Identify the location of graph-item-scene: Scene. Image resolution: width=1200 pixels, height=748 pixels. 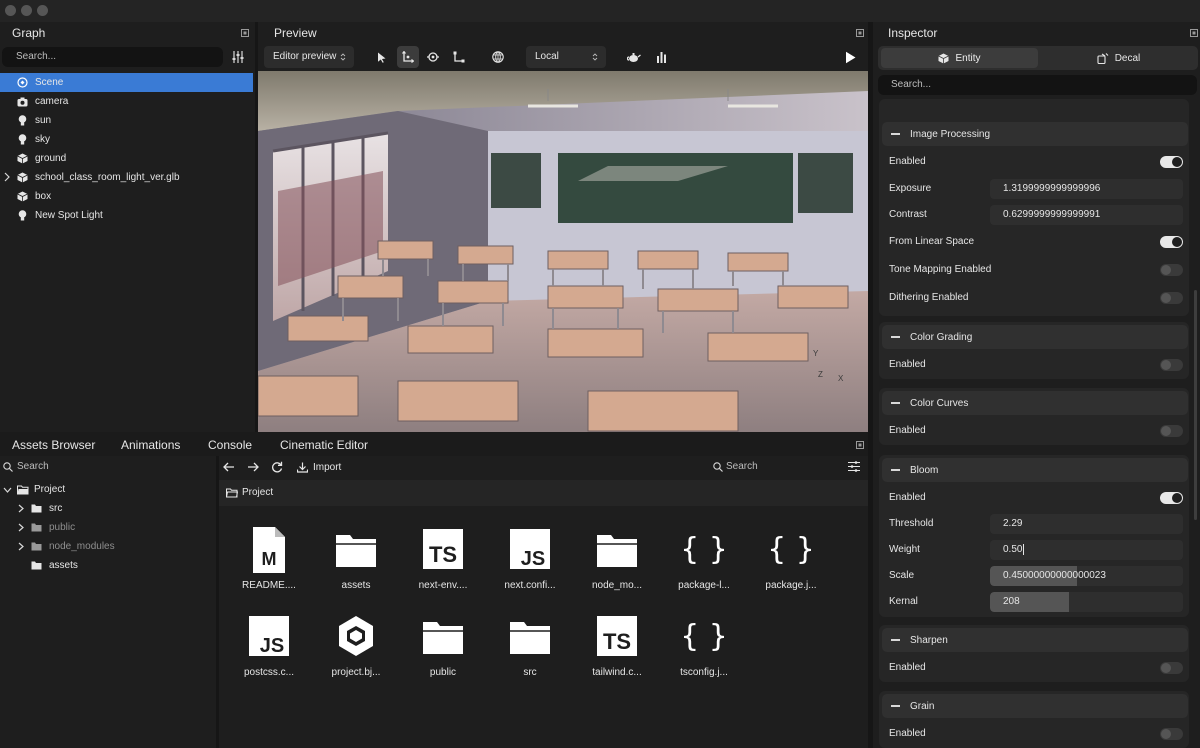
(126, 82).